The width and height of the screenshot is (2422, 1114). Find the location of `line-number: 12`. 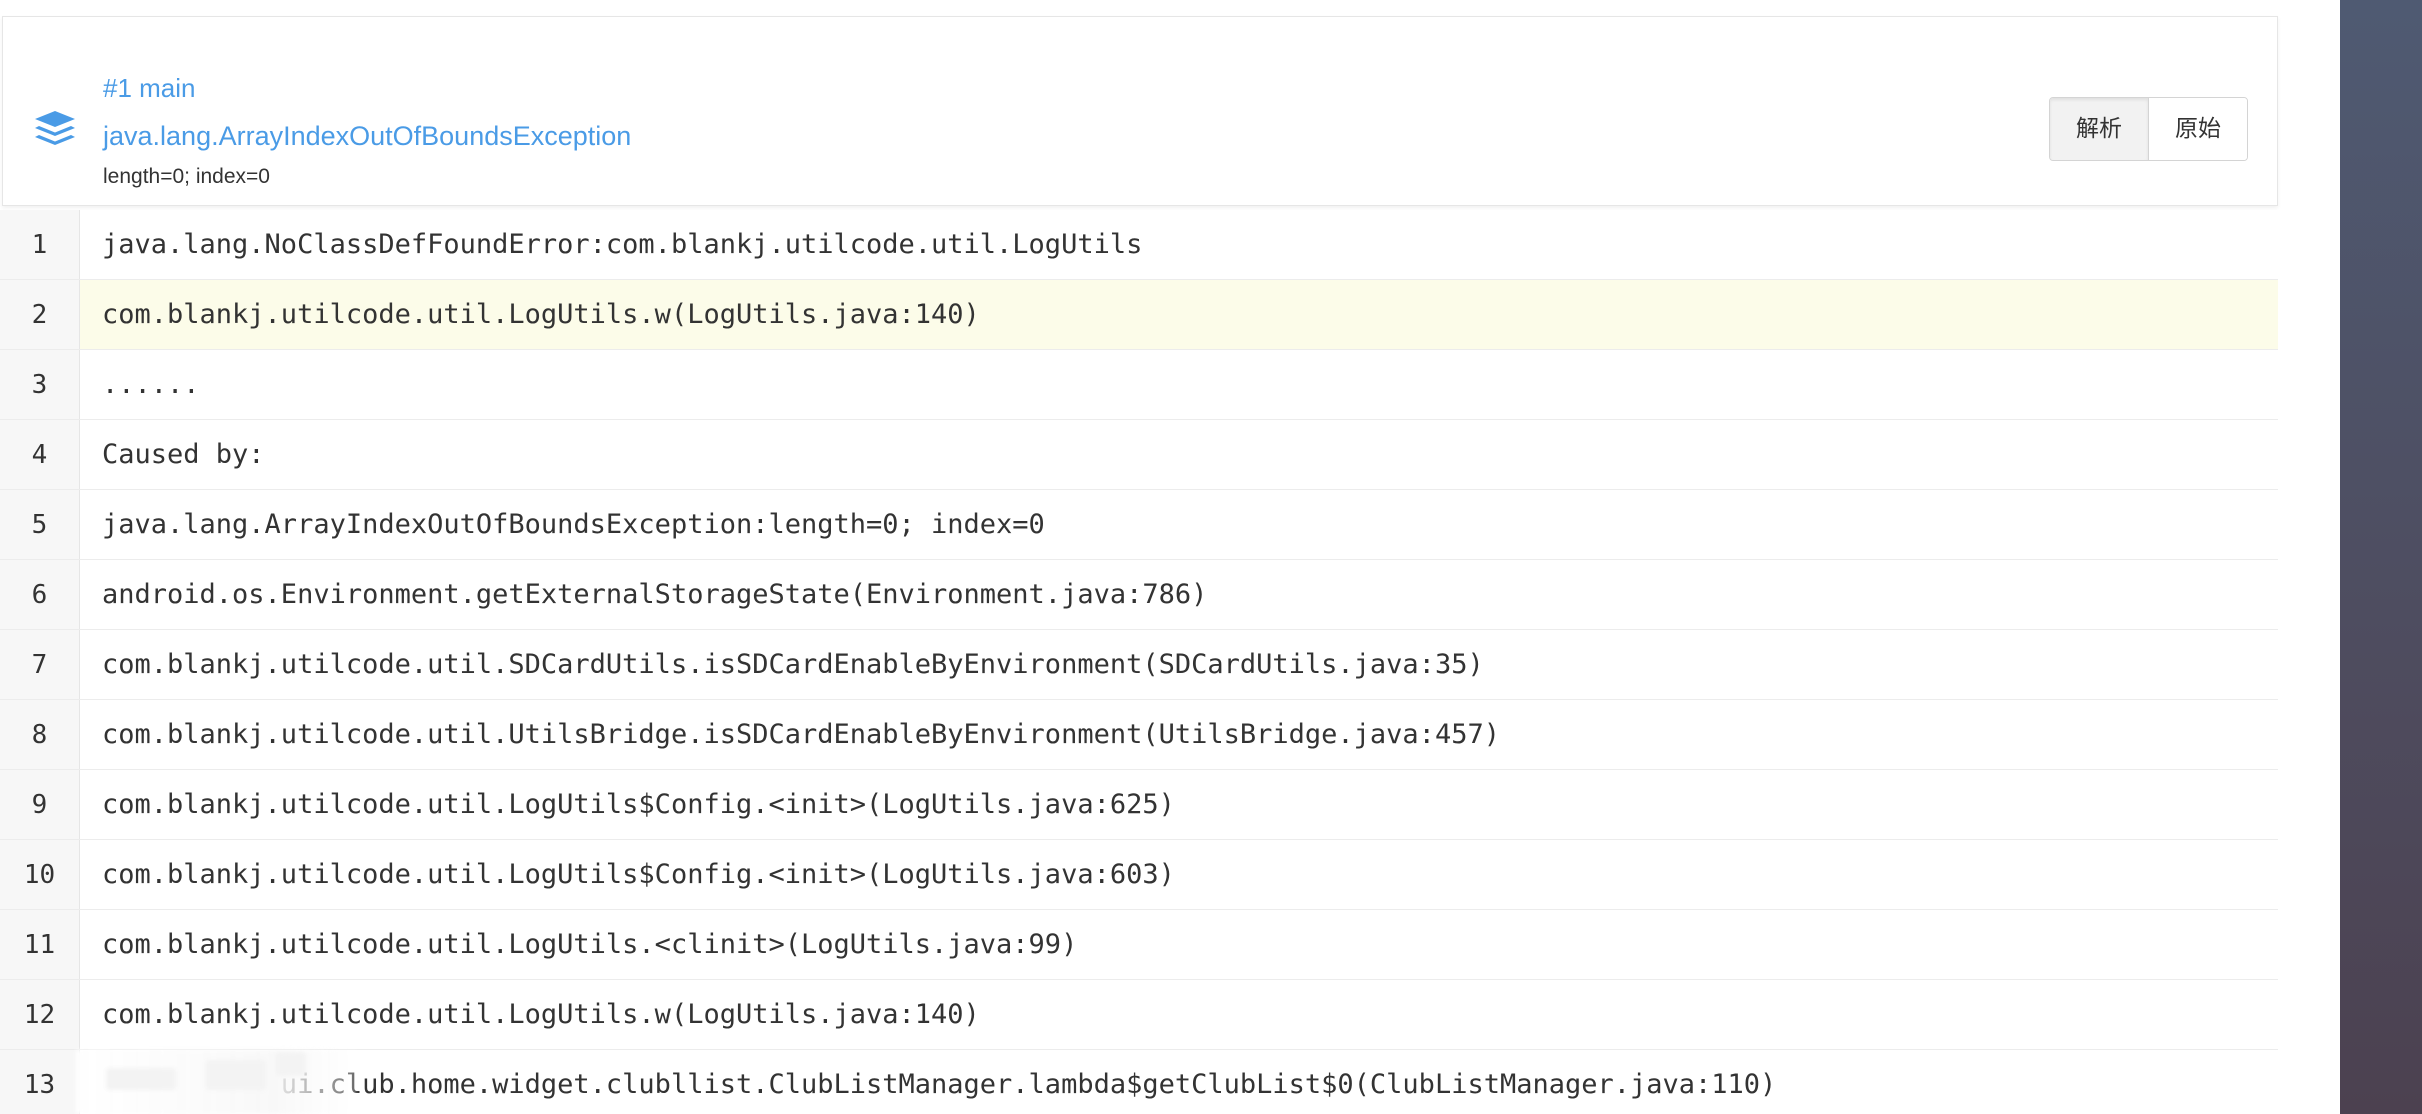

line-number: 12 is located at coordinates (40, 1014).